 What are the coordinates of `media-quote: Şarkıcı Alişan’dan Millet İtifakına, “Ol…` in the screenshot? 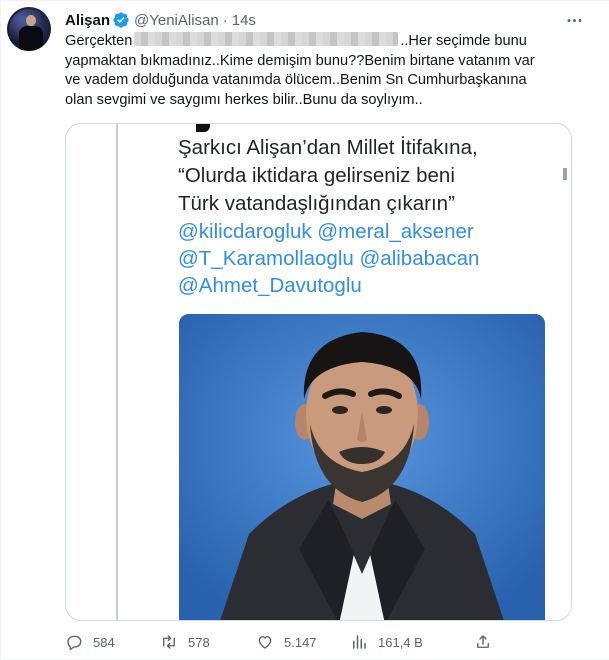 It's located at (328, 176).